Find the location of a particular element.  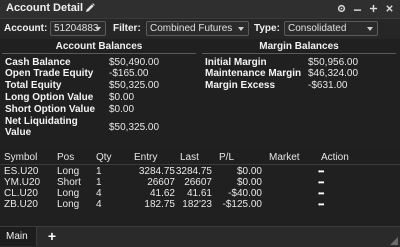

cell-pl: -$40.00 is located at coordinates (245, 193).